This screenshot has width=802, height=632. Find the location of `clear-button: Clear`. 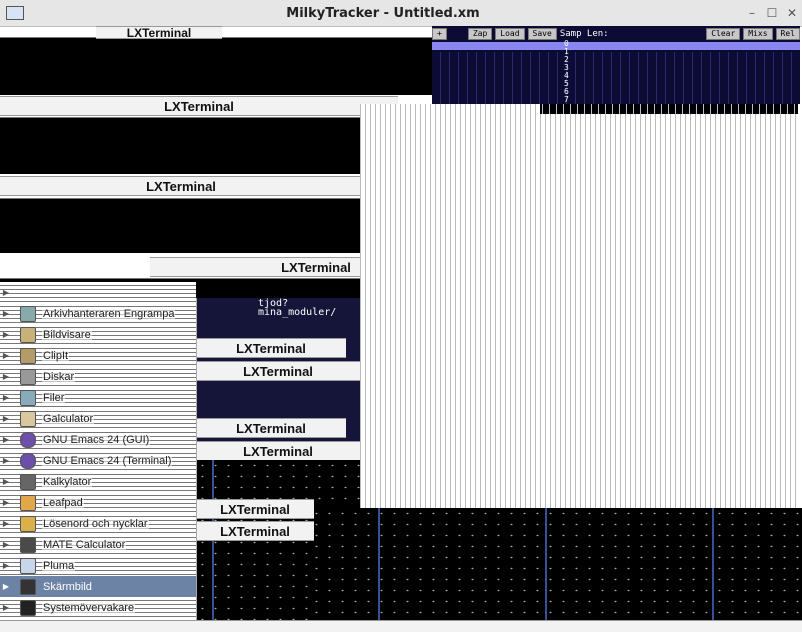

clear-button: Clear is located at coordinates (723, 34).